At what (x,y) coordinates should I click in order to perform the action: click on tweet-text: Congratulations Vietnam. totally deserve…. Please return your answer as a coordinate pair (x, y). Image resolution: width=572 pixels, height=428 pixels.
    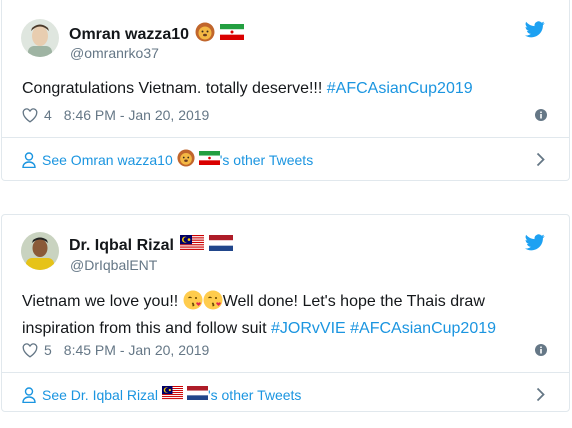
    Looking at the image, I should click on (284, 88).